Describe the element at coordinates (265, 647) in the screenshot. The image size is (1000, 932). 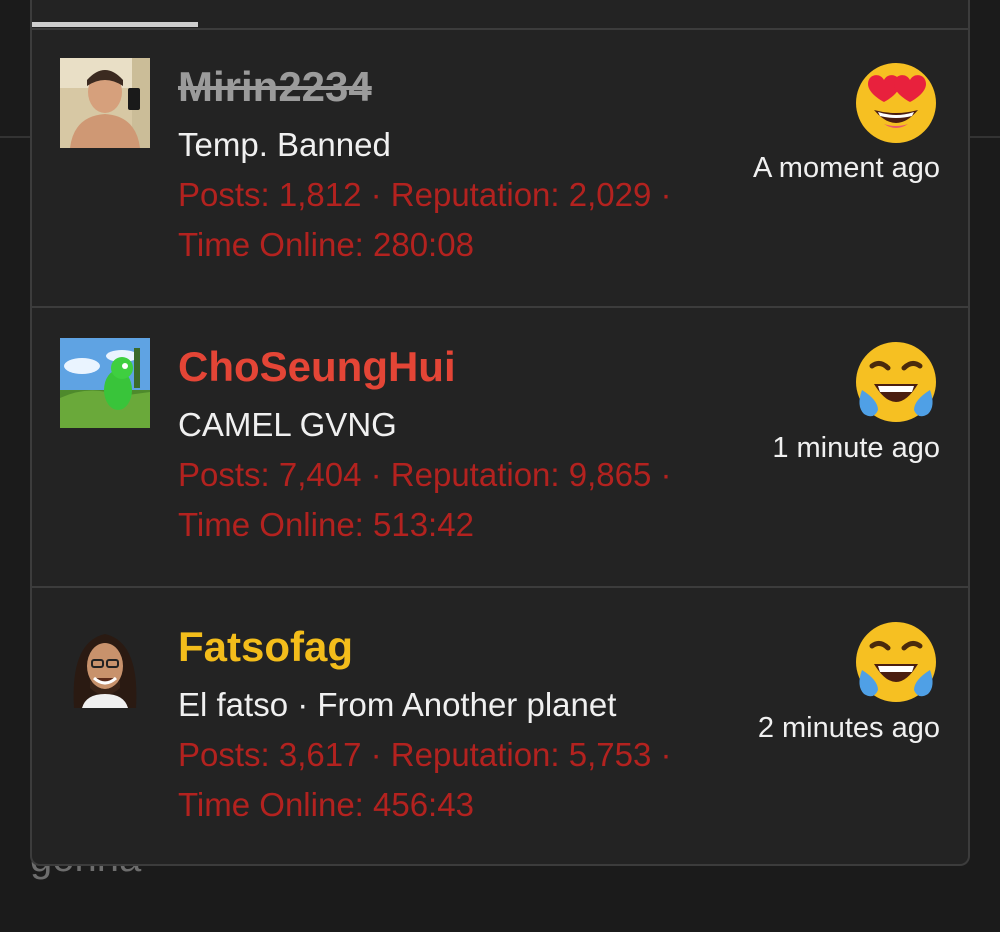
I see `username: Fatsofag` at that location.